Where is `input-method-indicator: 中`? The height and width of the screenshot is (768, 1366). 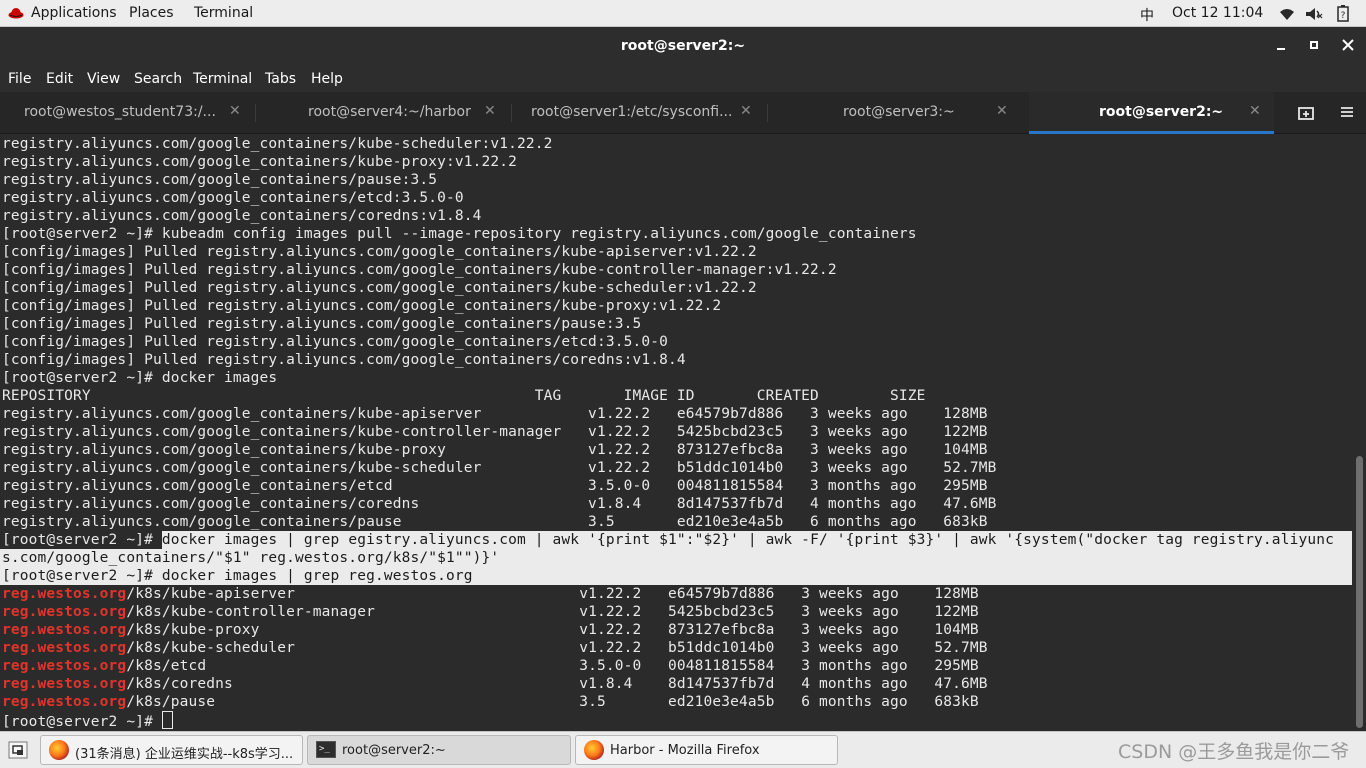
input-method-indicator: 中 is located at coordinates (1147, 15).